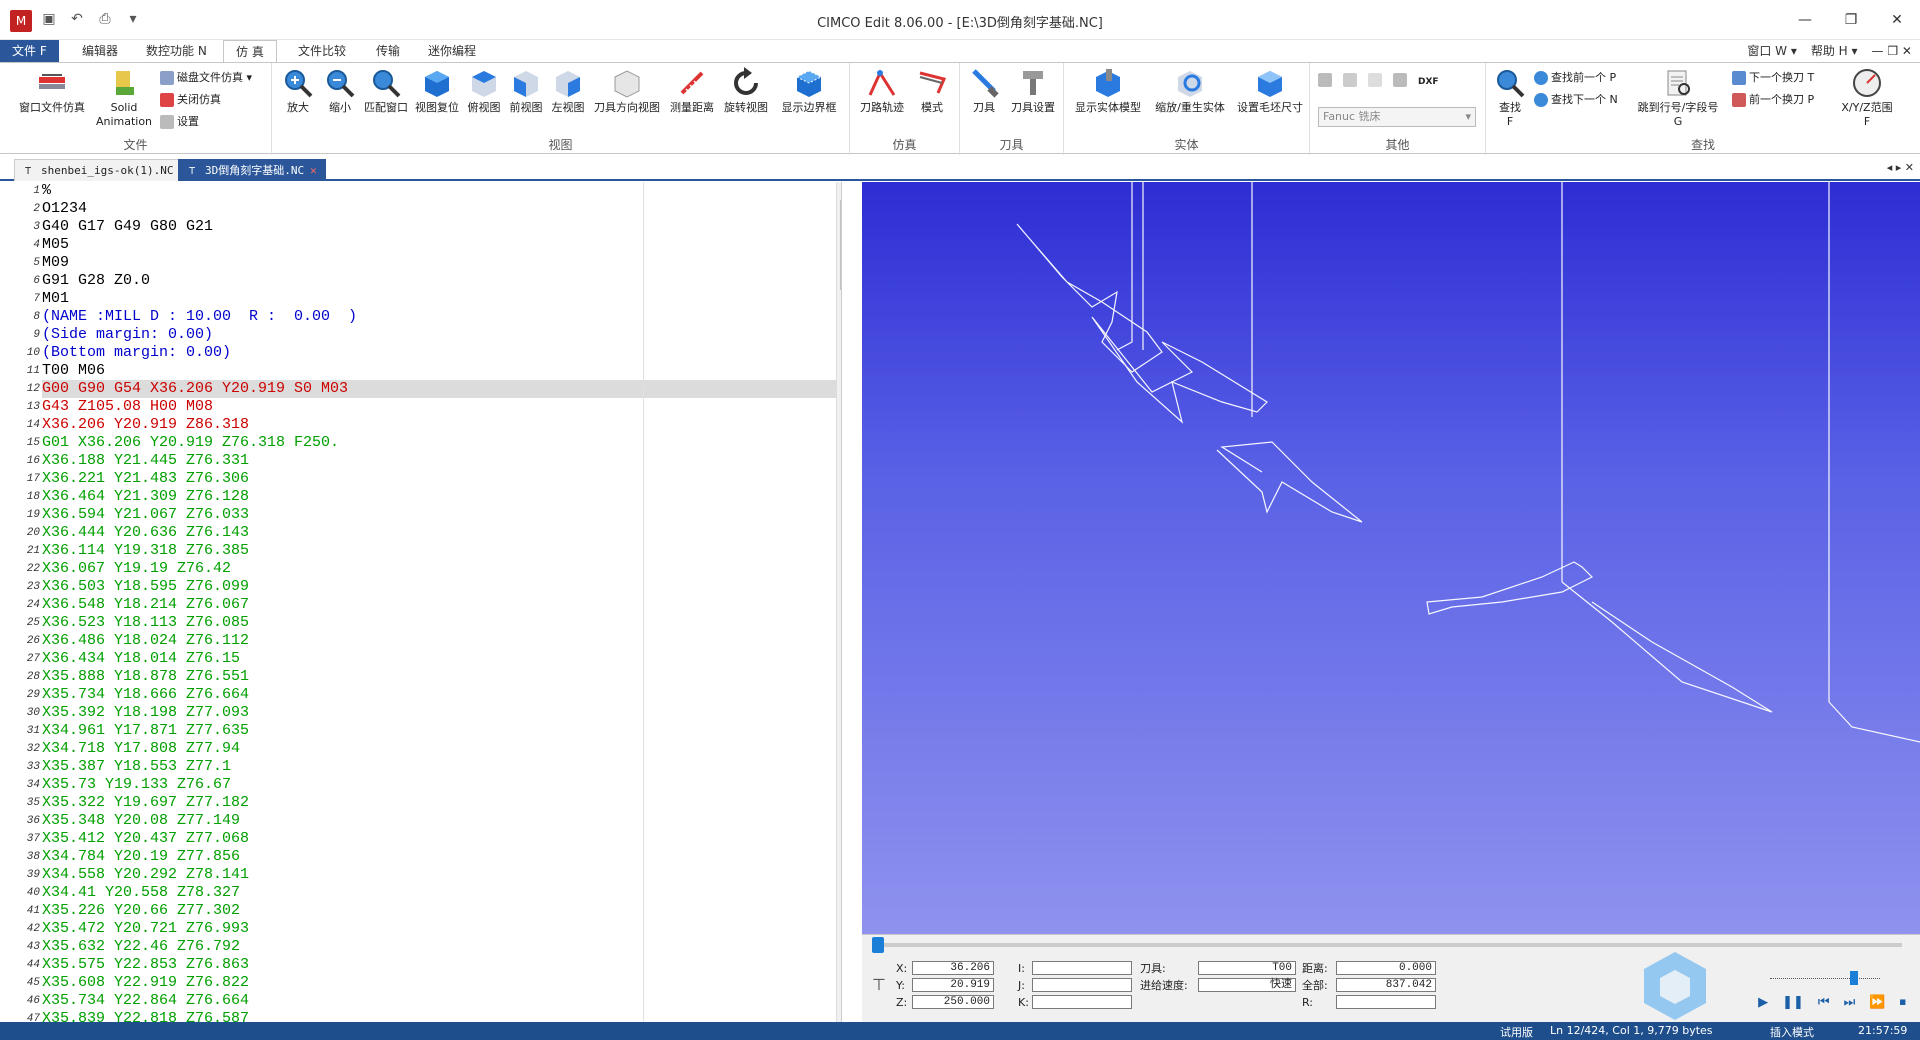  What do you see at coordinates (145, 551) in the screenshot?
I see `code-line: X36.114 Y19.318 Z76.385` at bounding box center [145, 551].